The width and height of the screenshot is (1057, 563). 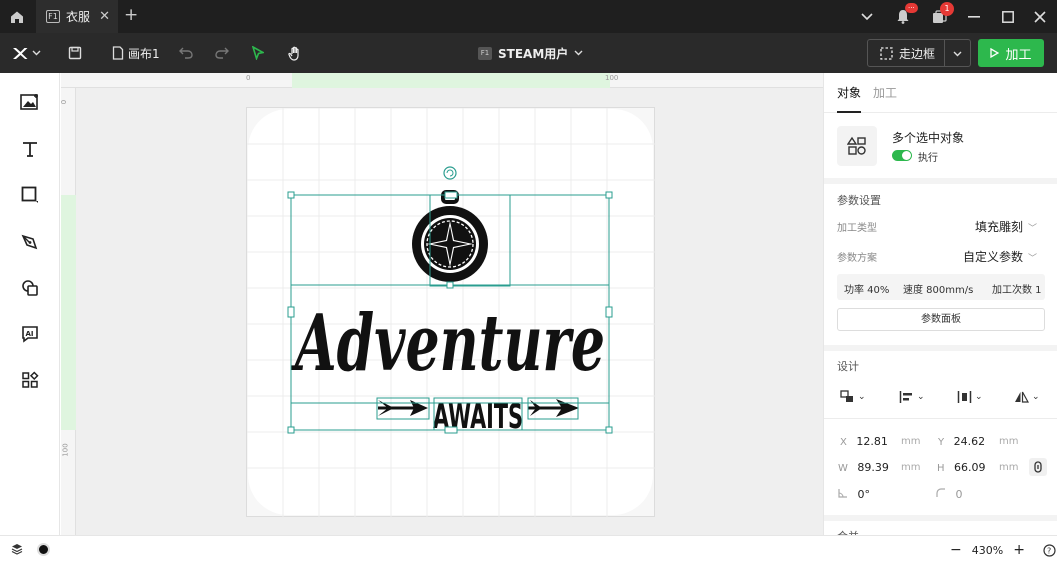 I want to click on x-value: 12.81, so click(x=872, y=441).